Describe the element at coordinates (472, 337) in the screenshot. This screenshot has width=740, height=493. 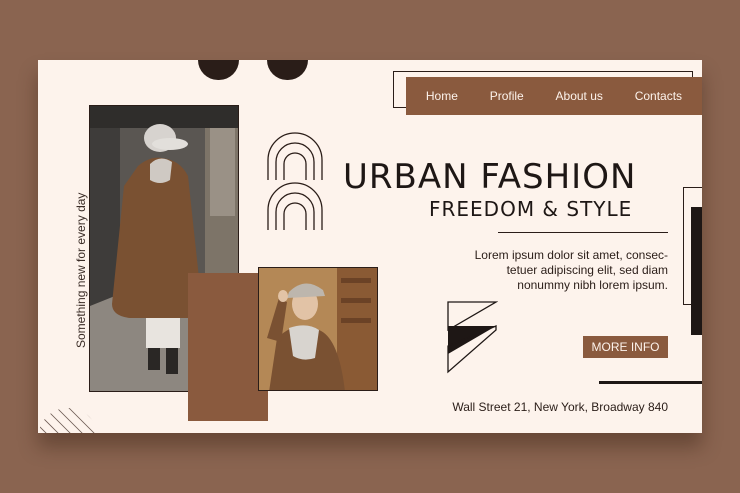
I see `triangle-blocks-icon` at that location.